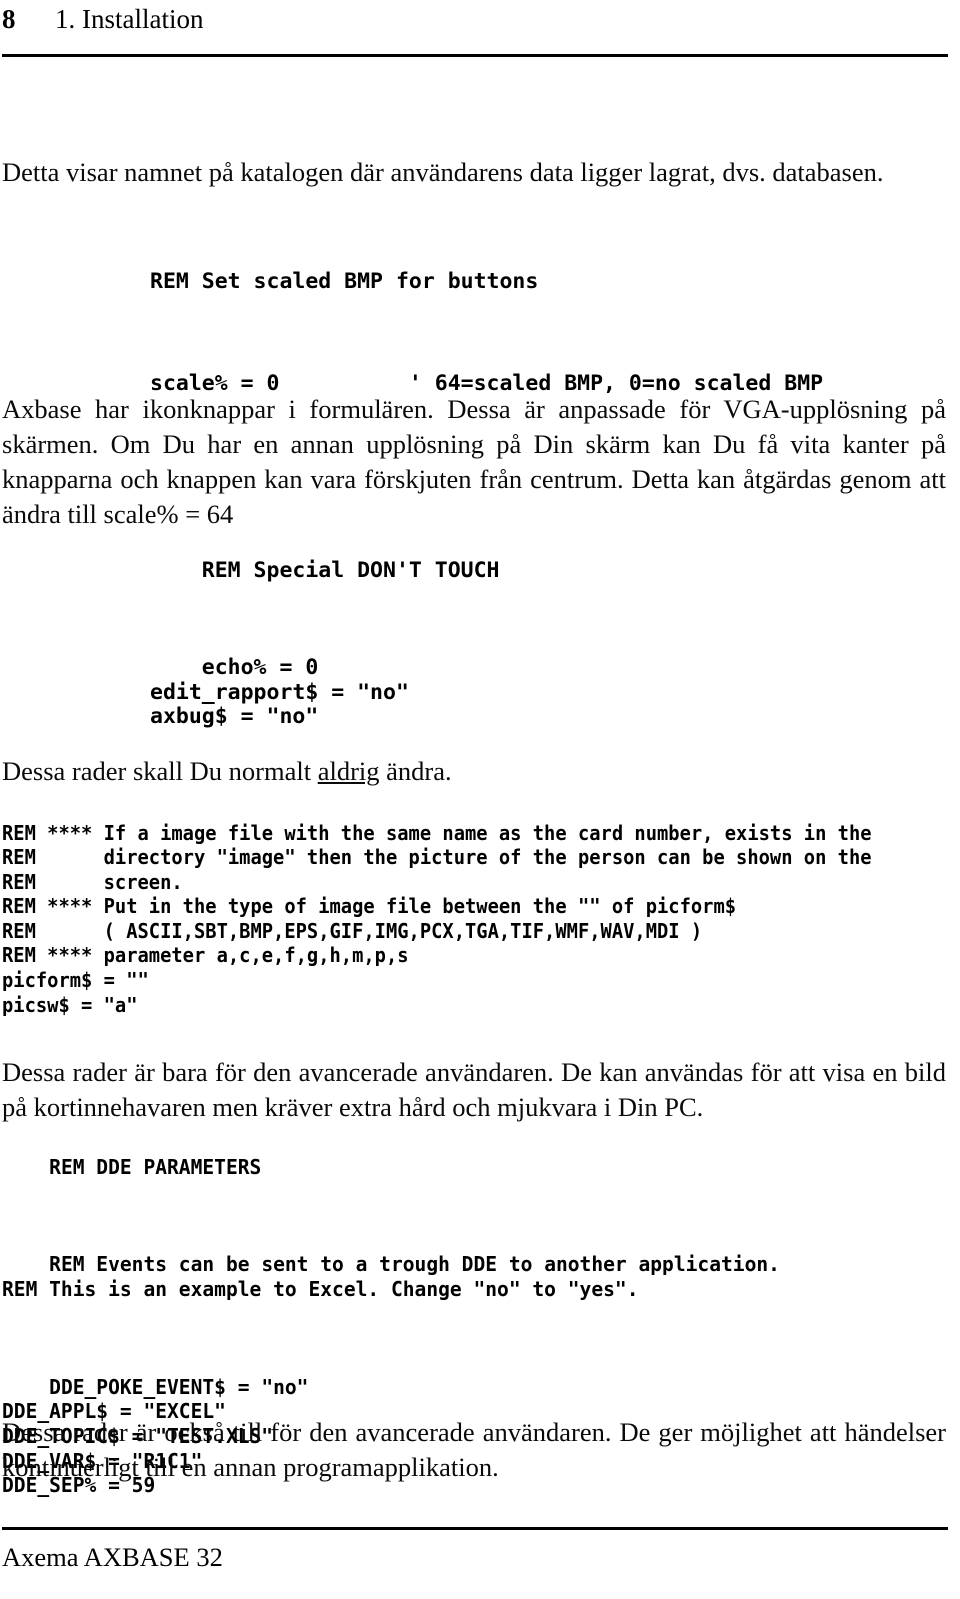  What do you see at coordinates (160, 770) in the screenshot?
I see `paragraph-never-change-prefix: Dessa rader skall Du normalt` at bounding box center [160, 770].